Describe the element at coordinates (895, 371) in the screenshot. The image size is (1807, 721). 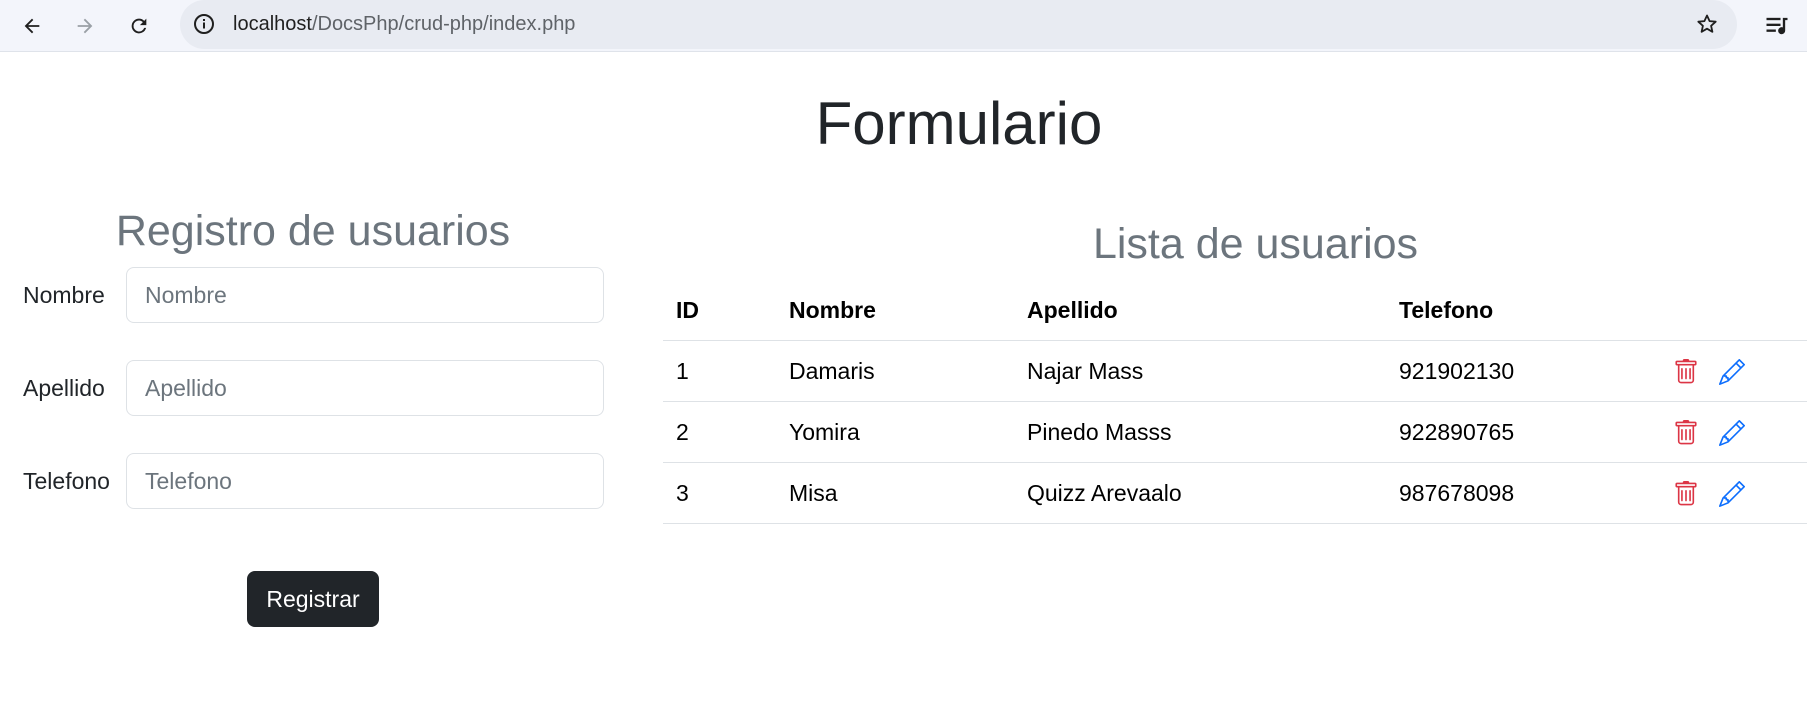
I see `cell-nombre: Damaris` at that location.